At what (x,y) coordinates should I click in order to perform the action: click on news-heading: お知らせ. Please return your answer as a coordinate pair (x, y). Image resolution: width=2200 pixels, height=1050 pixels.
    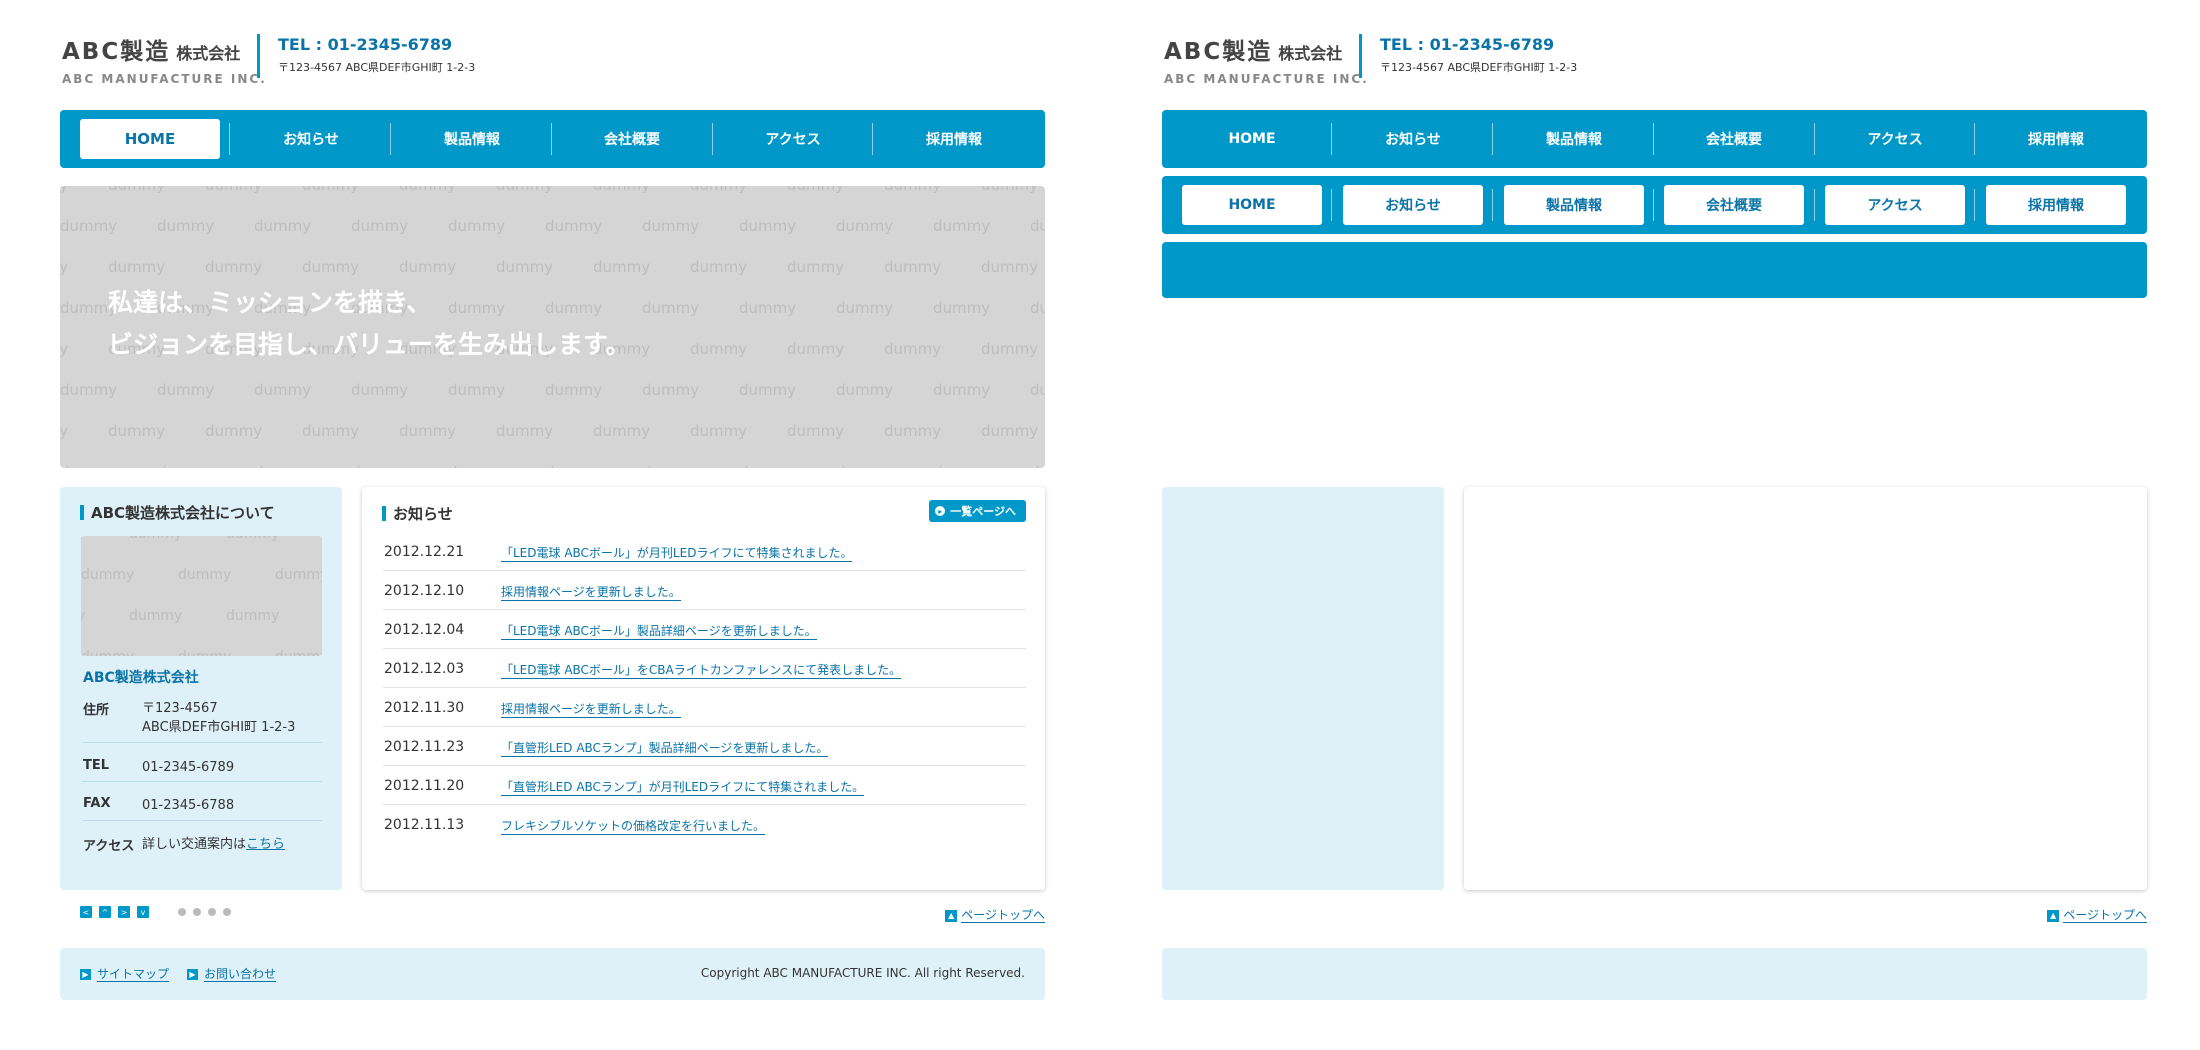
    Looking at the image, I should click on (417, 513).